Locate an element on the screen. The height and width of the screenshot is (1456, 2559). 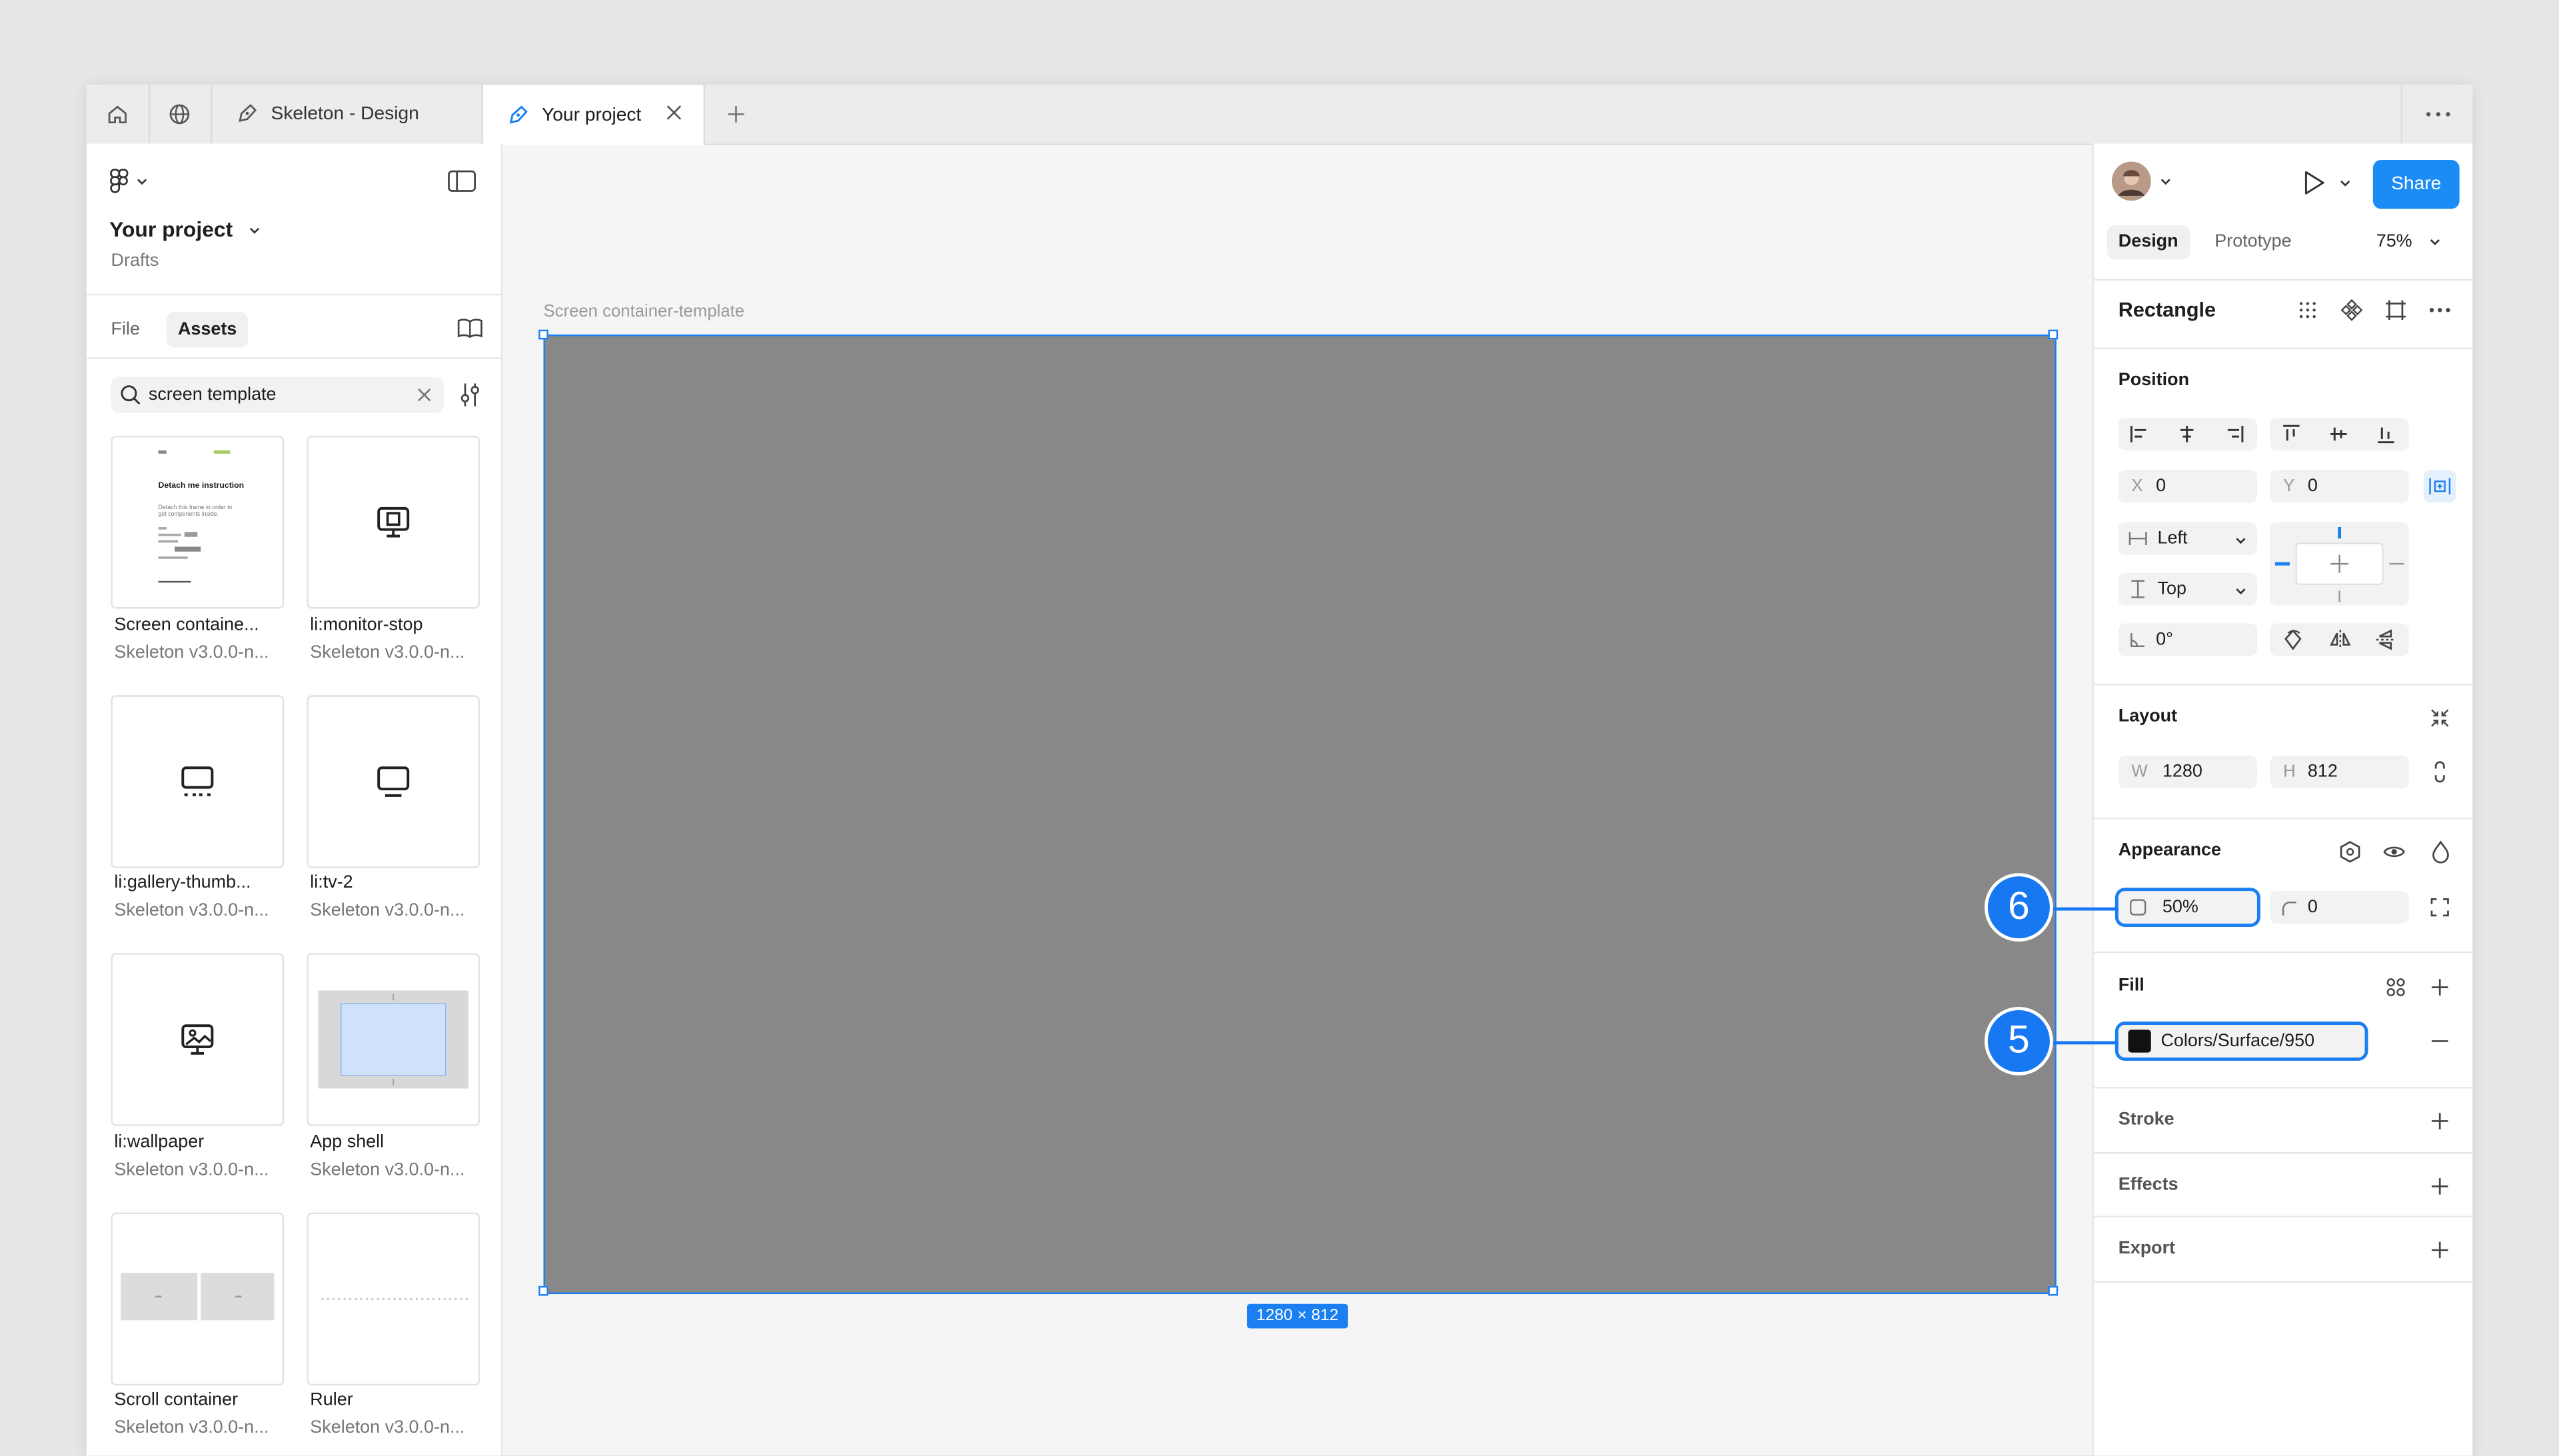
y-value: 0 is located at coordinates (2312, 486).